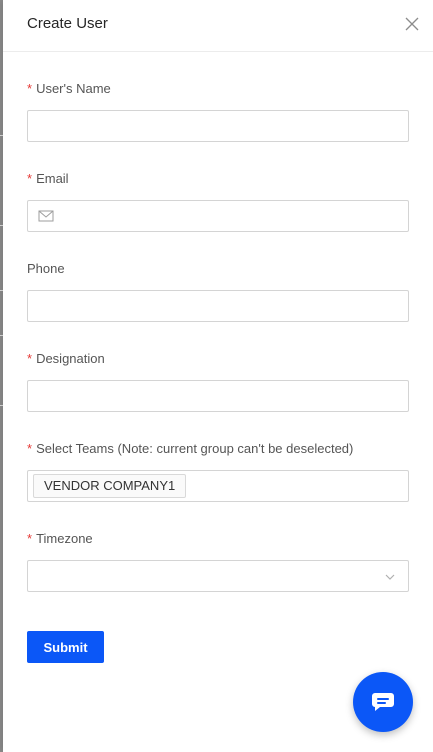 This screenshot has width=433, height=752. I want to click on mail-icon, so click(46, 216).